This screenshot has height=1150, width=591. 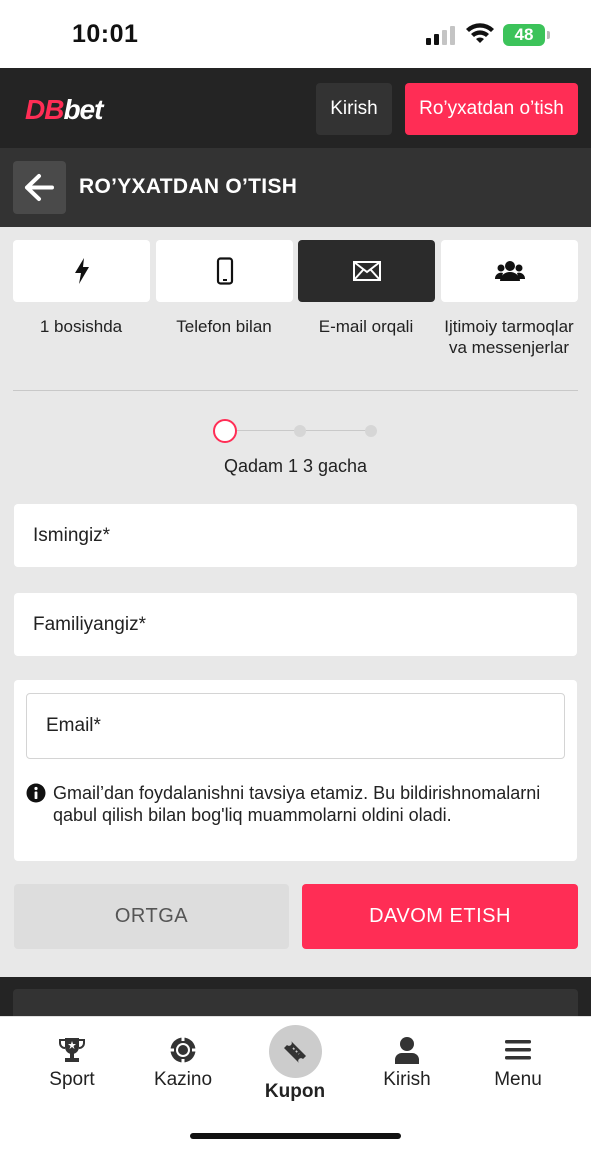 I want to click on tab-email, so click(x=366, y=271).